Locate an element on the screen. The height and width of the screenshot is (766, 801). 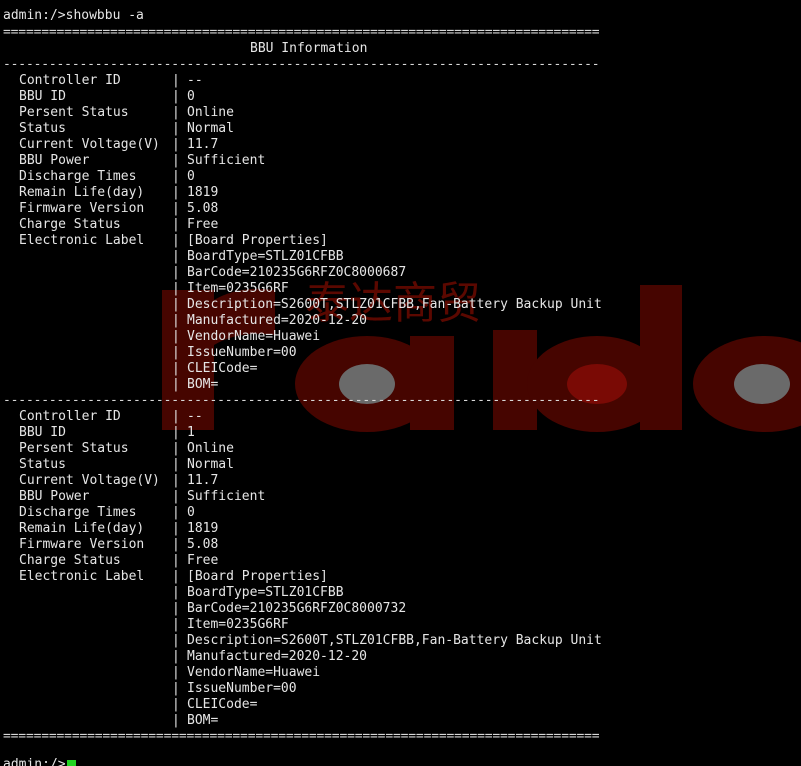
label-line-value: IssueNumber=00 is located at coordinates (242, 688).